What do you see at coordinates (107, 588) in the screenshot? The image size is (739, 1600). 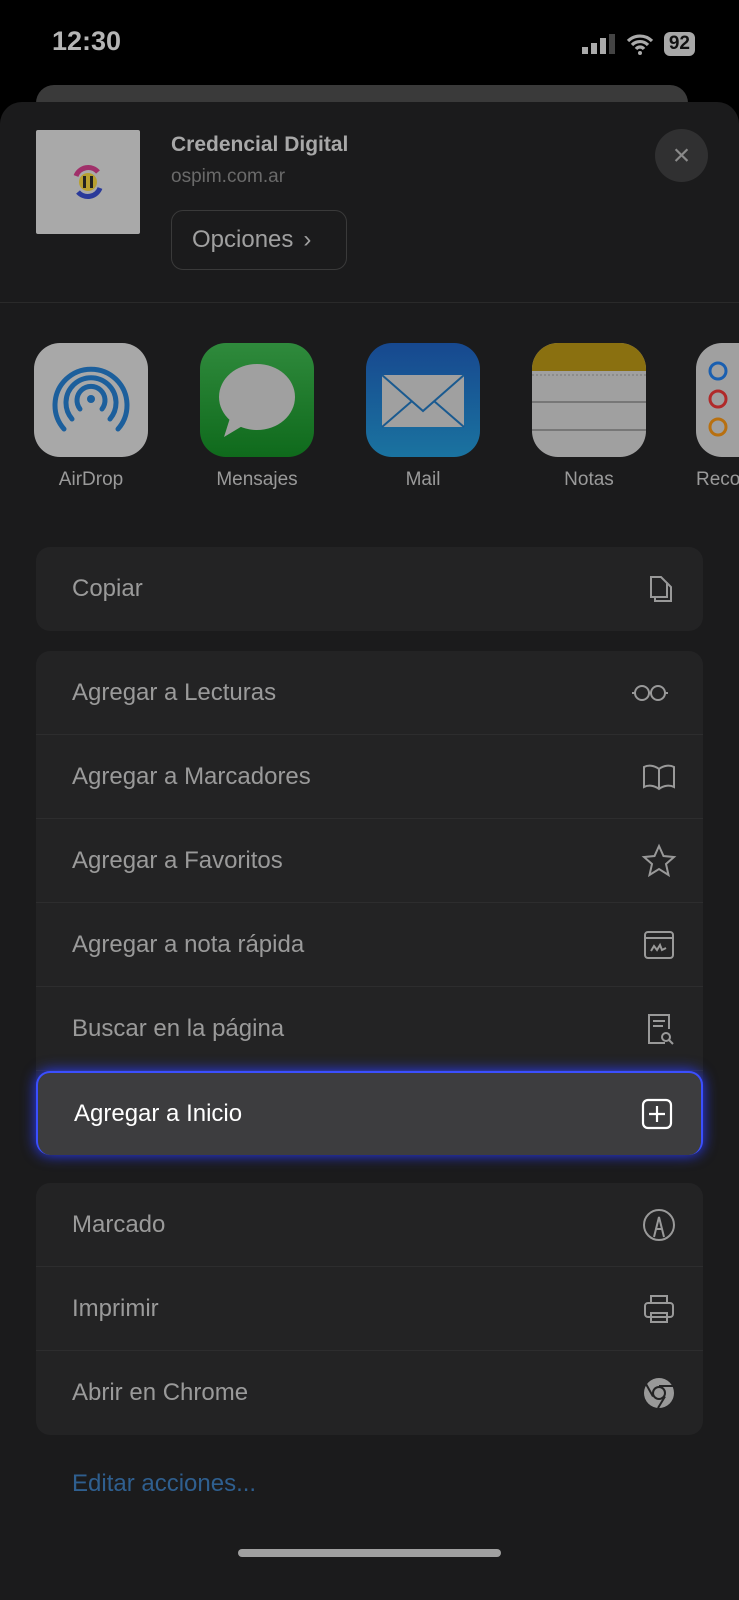 I see `action-label: Copiar` at bounding box center [107, 588].